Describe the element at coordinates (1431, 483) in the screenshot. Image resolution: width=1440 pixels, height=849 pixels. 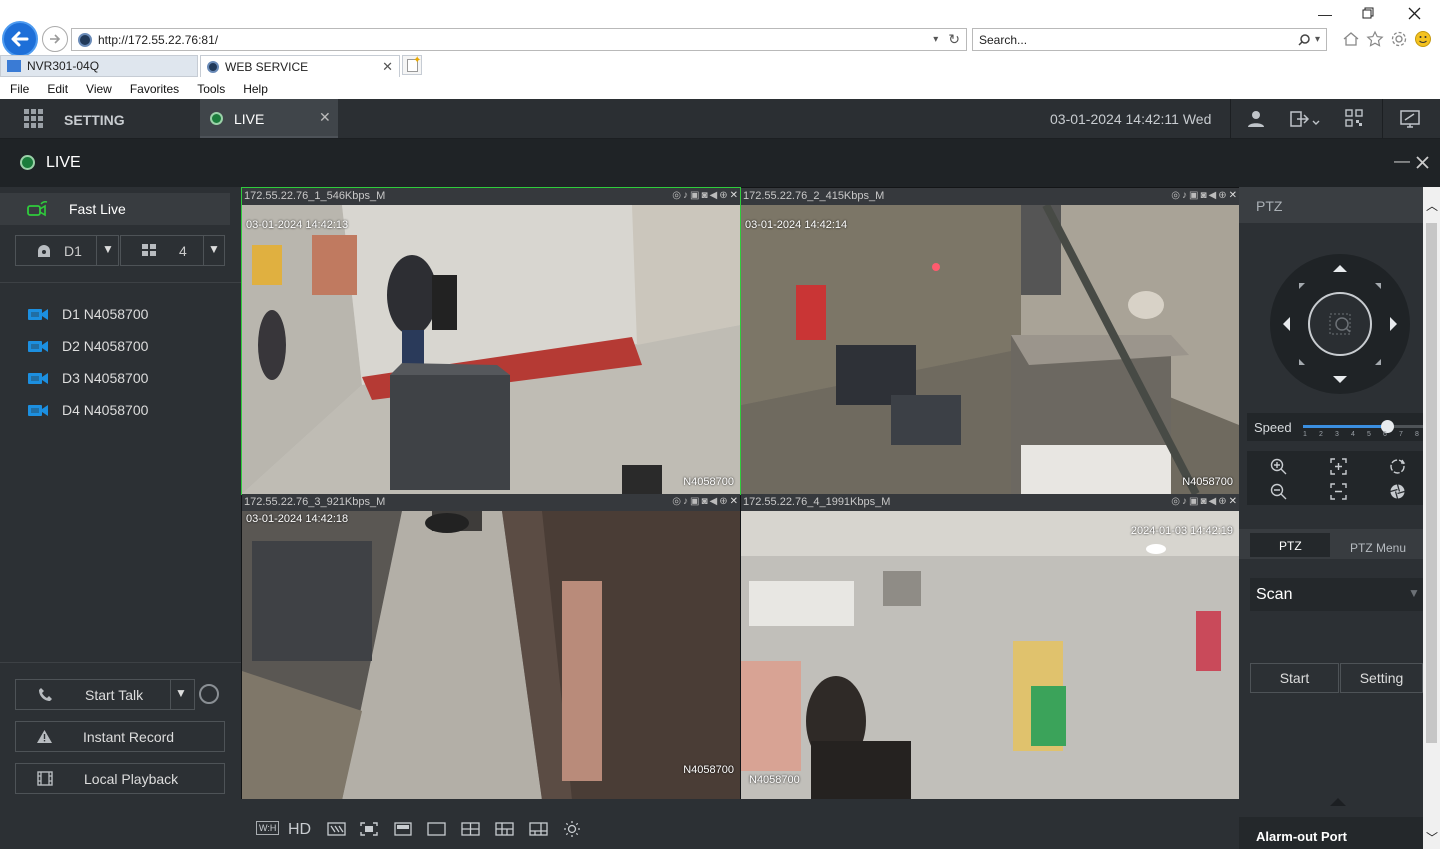
I see `scroll-thumb` at that location.